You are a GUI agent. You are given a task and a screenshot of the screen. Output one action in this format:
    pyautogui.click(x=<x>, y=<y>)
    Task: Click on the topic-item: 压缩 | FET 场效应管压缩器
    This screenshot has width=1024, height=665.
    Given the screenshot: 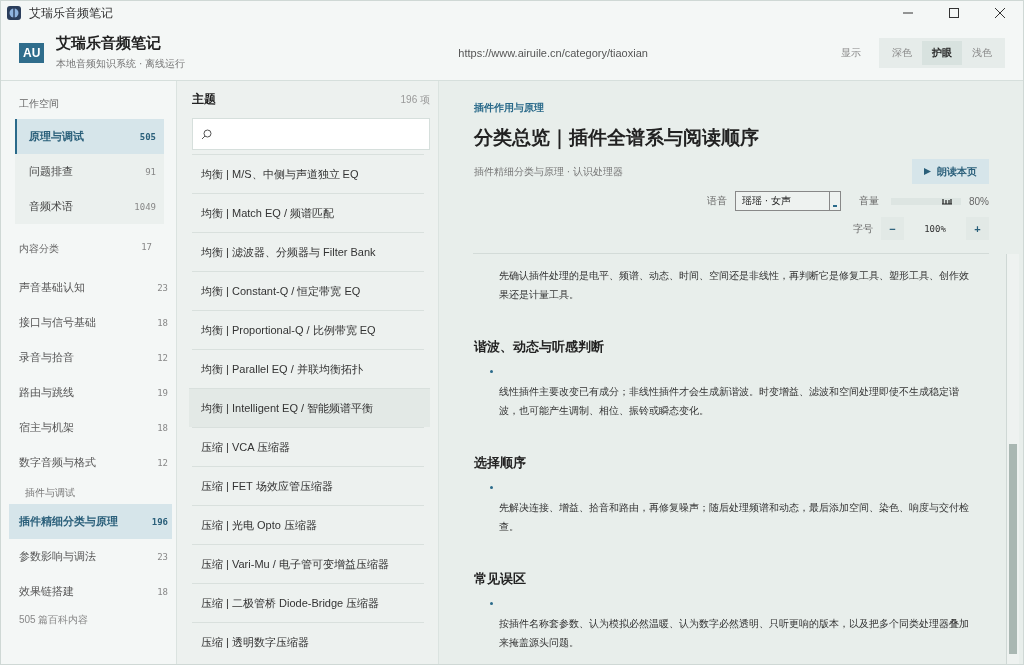 What is the action you would take?
    pyautogui.click(x=308, y=485)
    